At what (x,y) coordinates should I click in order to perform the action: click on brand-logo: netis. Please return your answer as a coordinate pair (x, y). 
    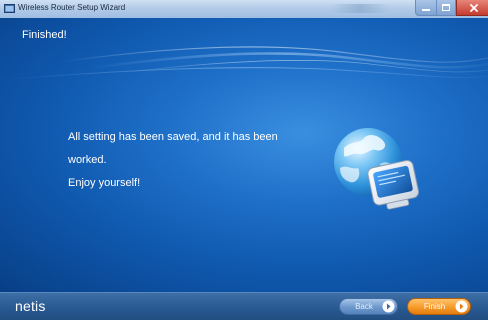
    Looking at the image, I should click on (30, 306).